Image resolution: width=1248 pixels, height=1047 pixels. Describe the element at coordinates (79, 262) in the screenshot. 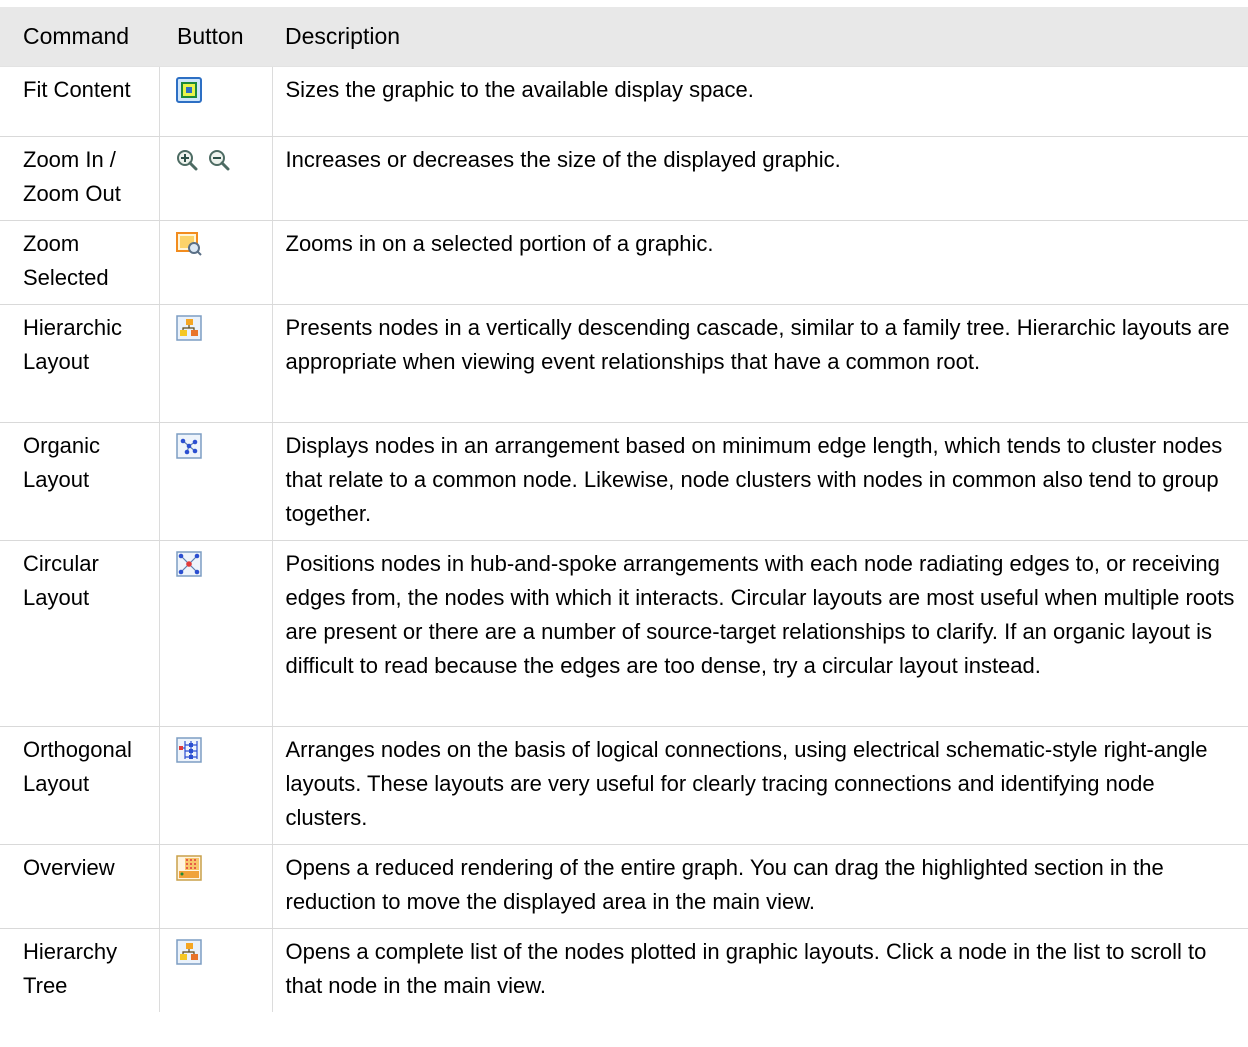

I see `command-cell: Zoom Selected` at that location.